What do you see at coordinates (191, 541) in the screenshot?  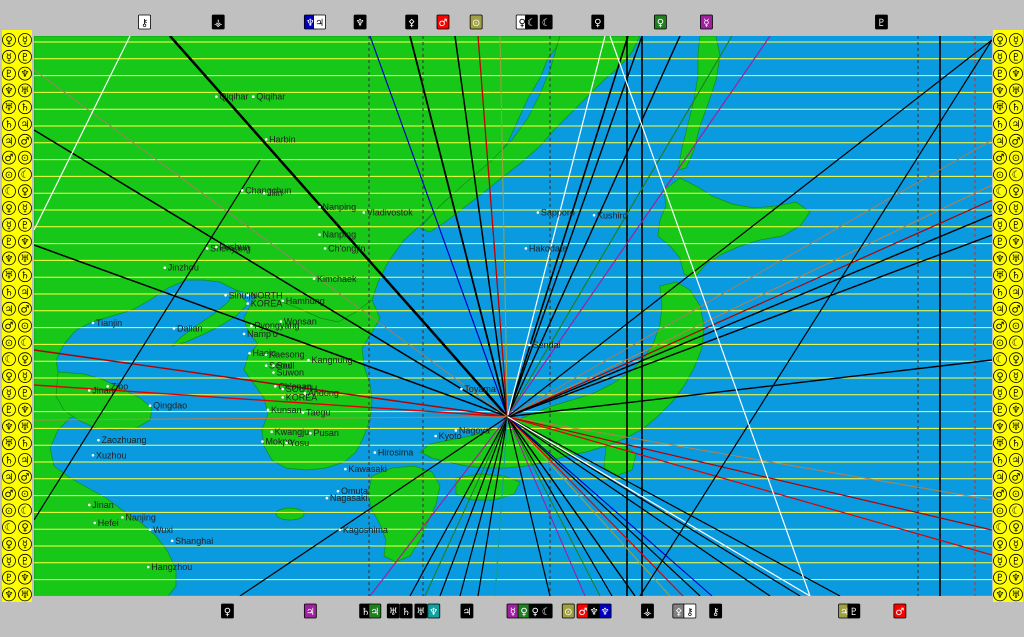 I see `city-marker: Shanghai` at bounding box center [191, 541].